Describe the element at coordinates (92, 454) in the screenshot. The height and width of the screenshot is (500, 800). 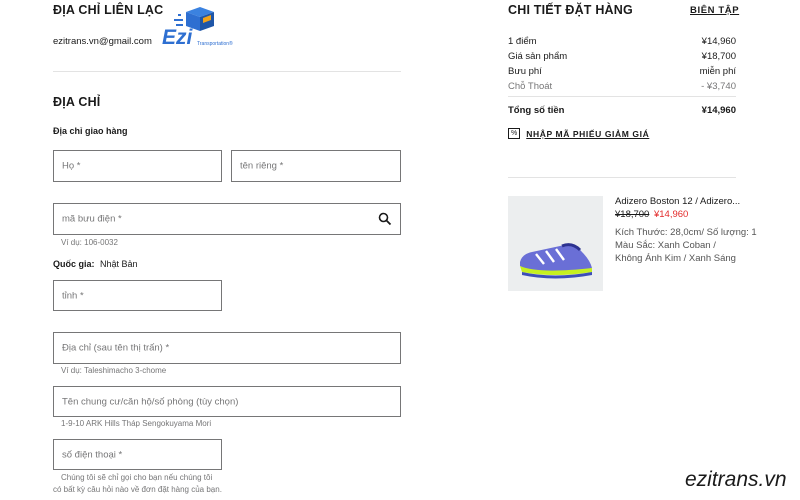
I see `phone-placeholder: số điện thoại *` at that location.